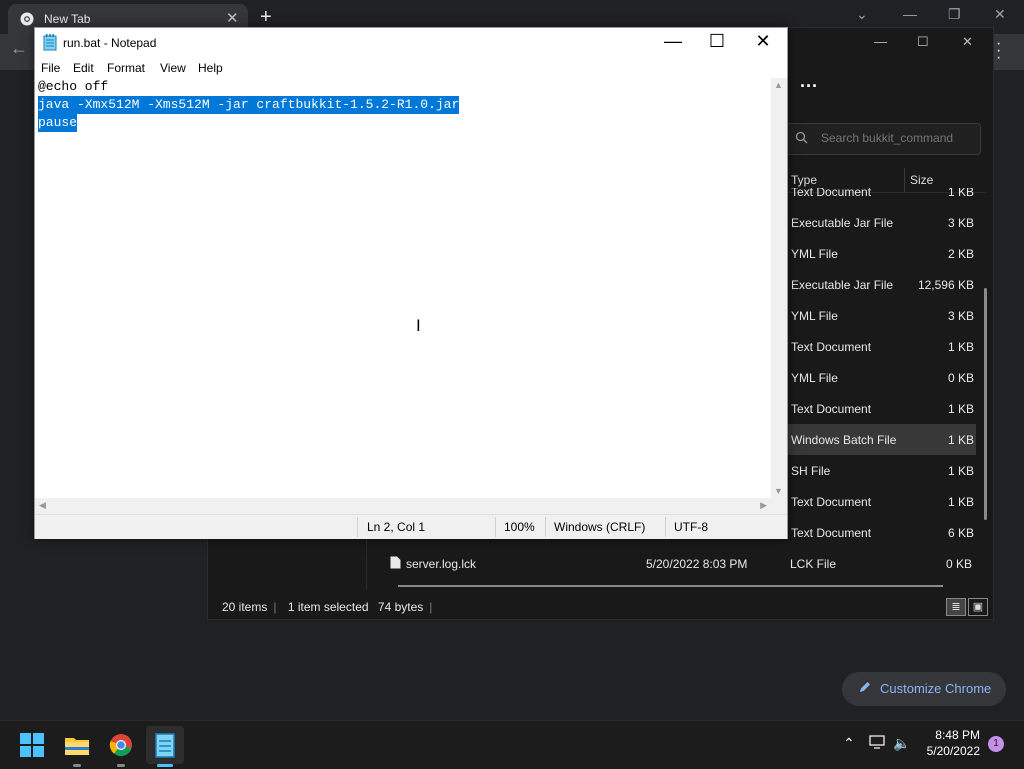 The height and width of the screenshot is (769, 1024). I want to click on scroll-right-icon: ▶, so click(763, 505).